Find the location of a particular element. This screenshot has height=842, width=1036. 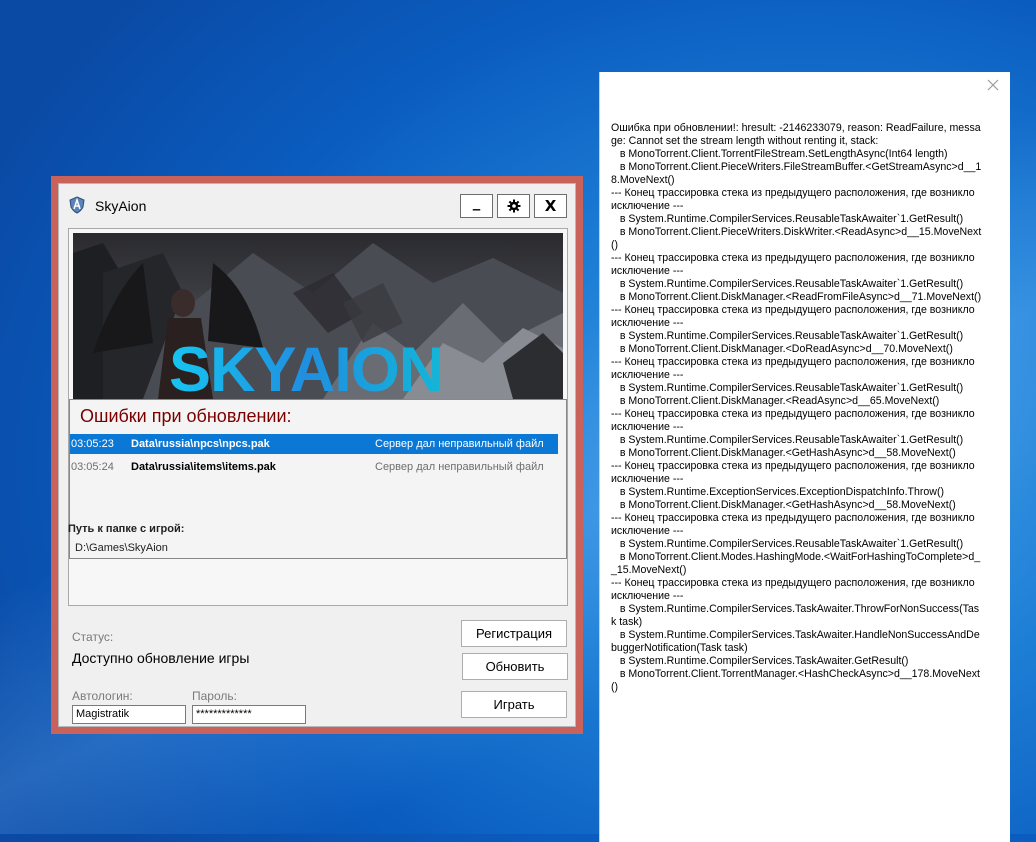

game-path-value: D:\Games\SkyAion is located at coordinates (121, 548).